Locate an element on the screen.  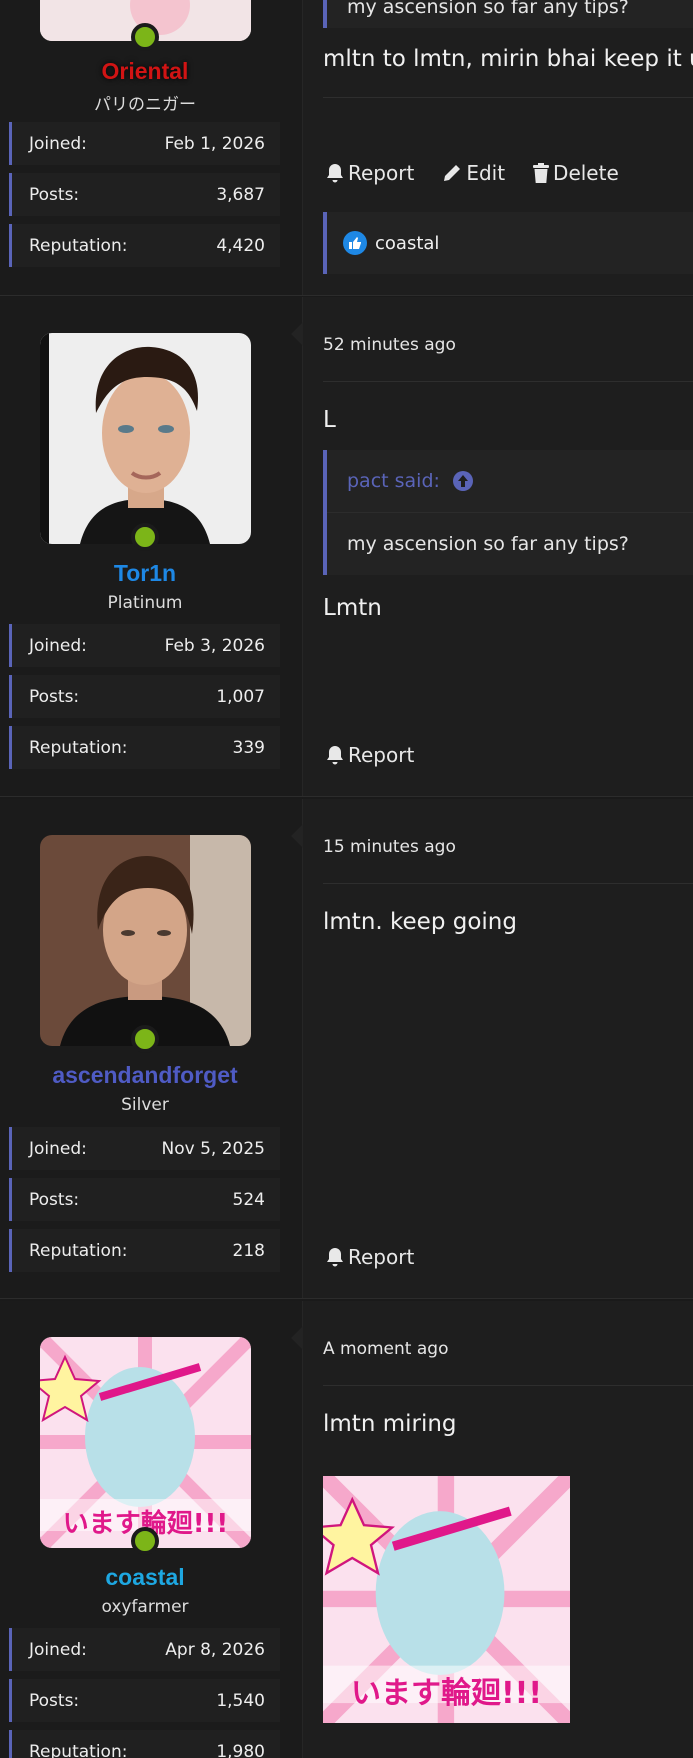
user-title: Silver is located at coordinates (145, 1105).